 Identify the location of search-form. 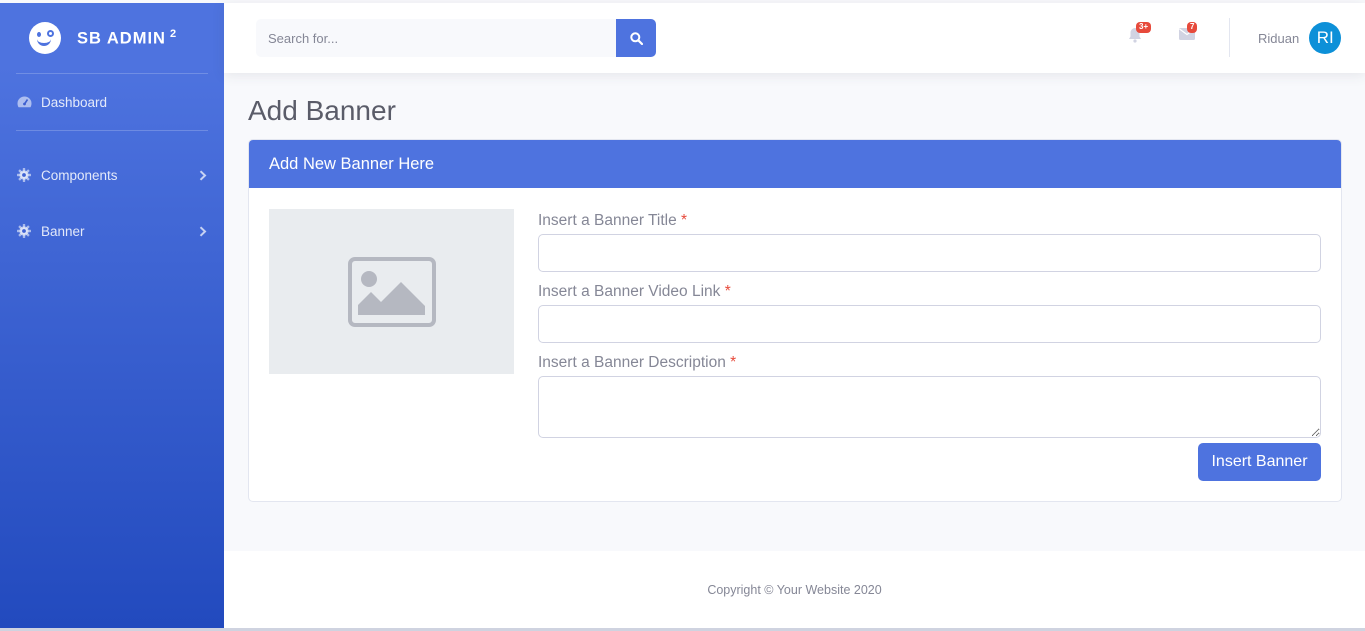
(456, 38).